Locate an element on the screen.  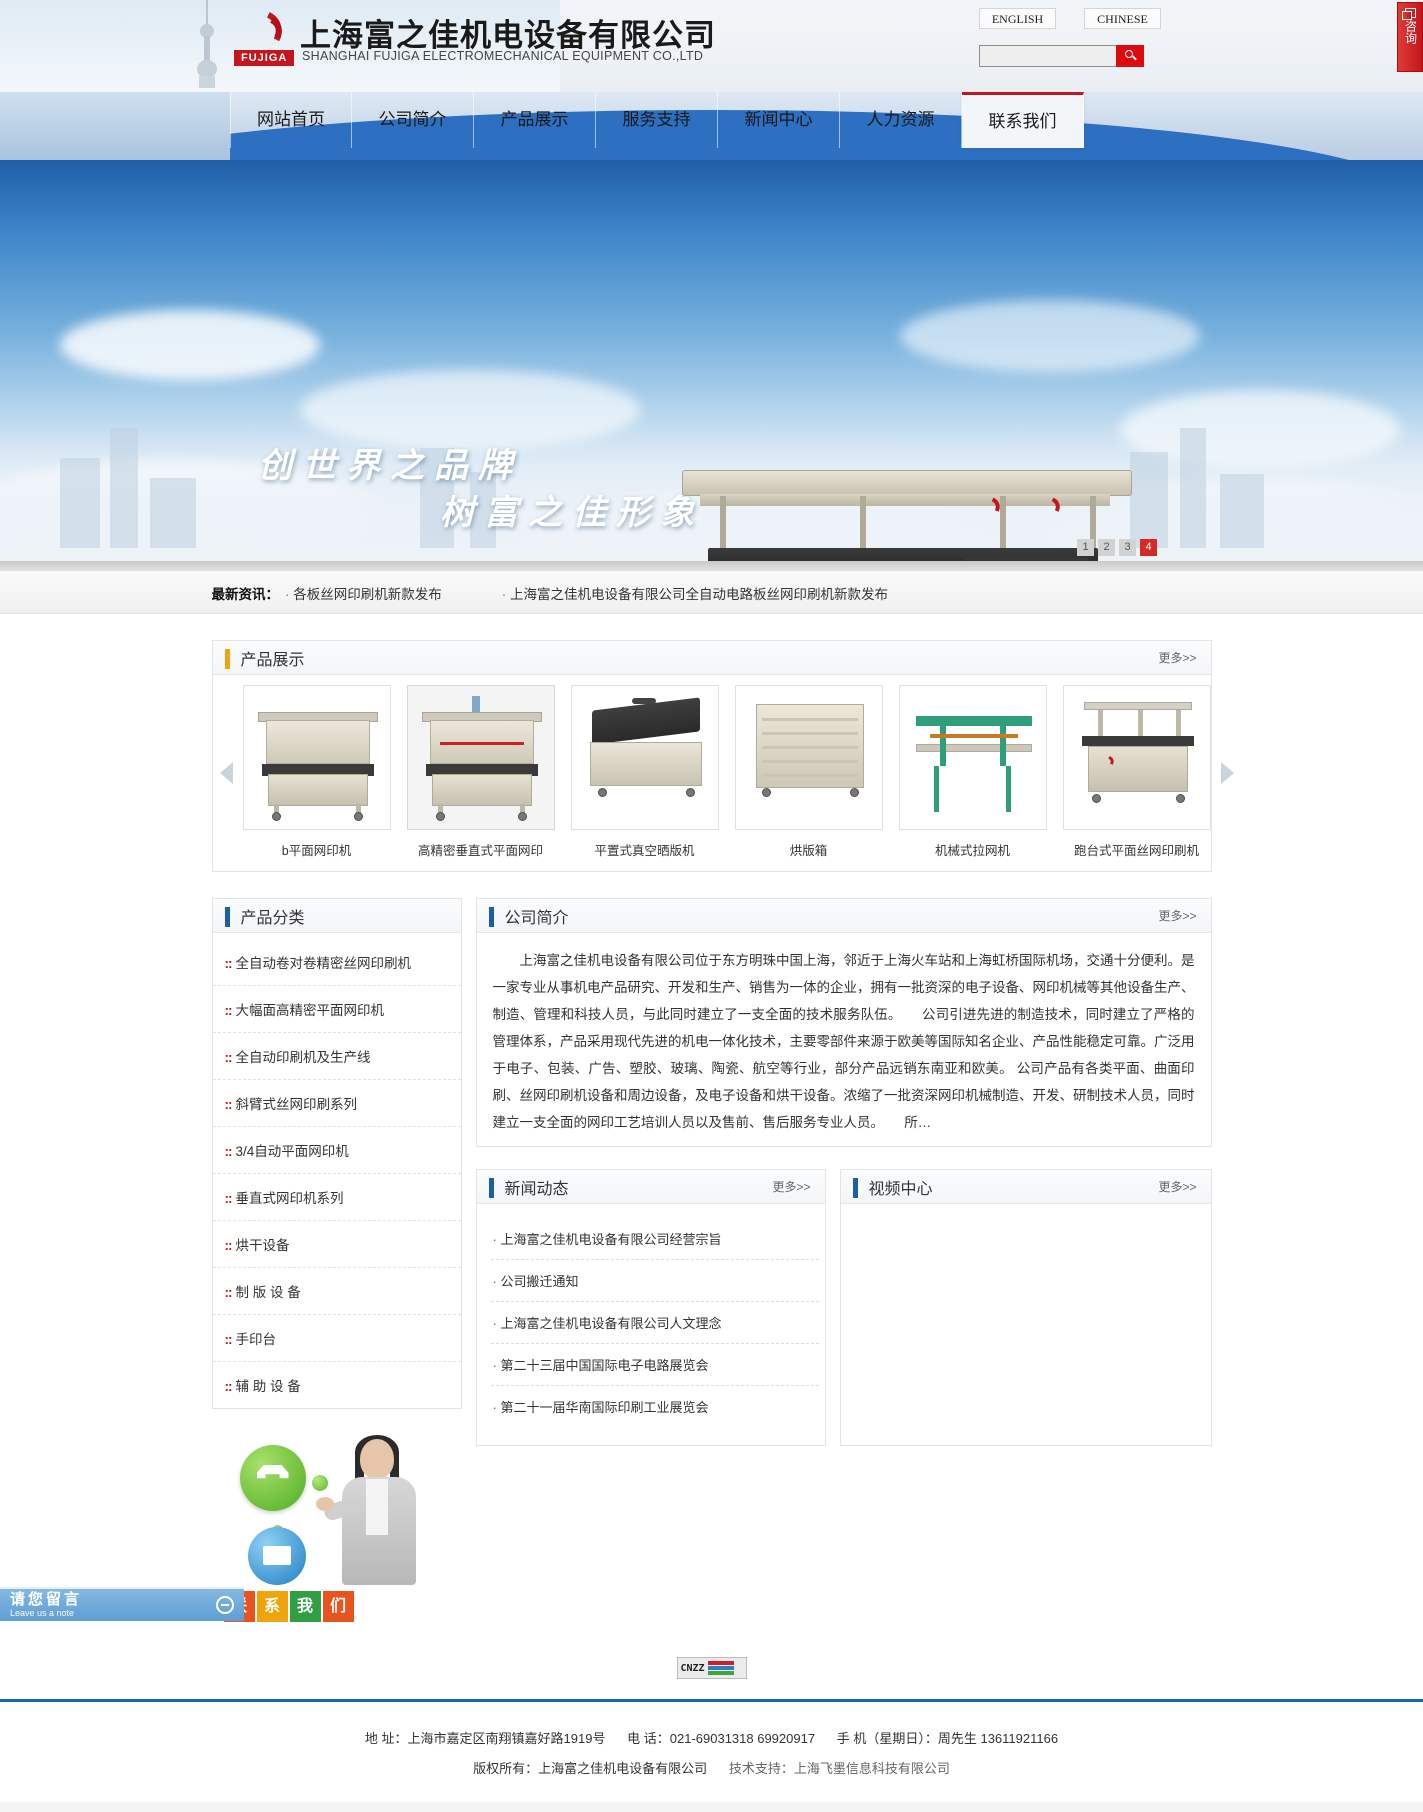
footer-mobile: 周先生 13611921166 is located at coordinates (998, 1738).